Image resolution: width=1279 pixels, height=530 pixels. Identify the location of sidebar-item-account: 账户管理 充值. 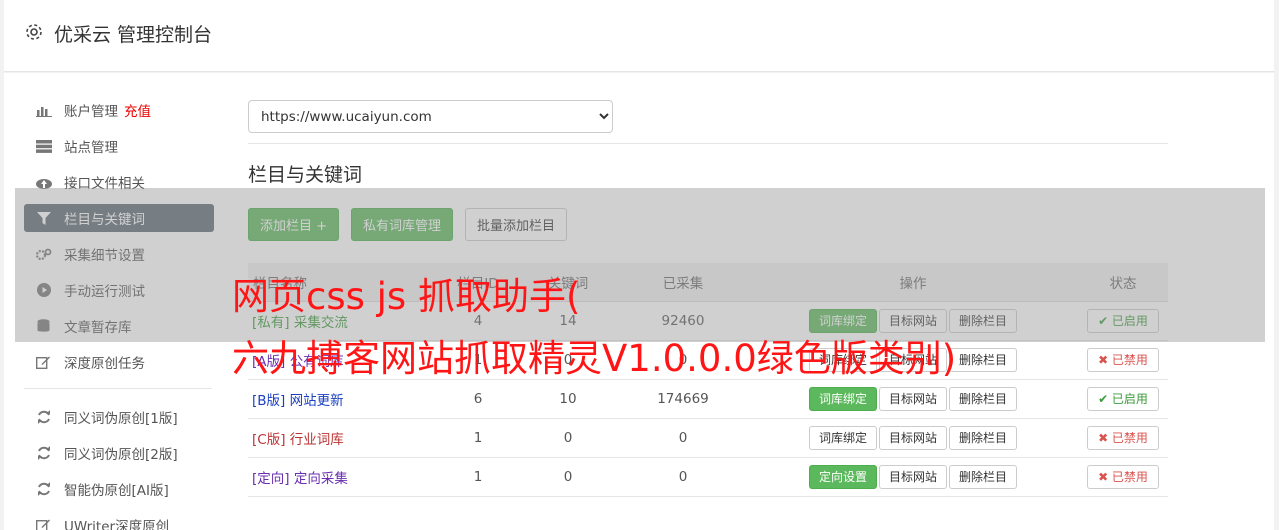
(119, 110).